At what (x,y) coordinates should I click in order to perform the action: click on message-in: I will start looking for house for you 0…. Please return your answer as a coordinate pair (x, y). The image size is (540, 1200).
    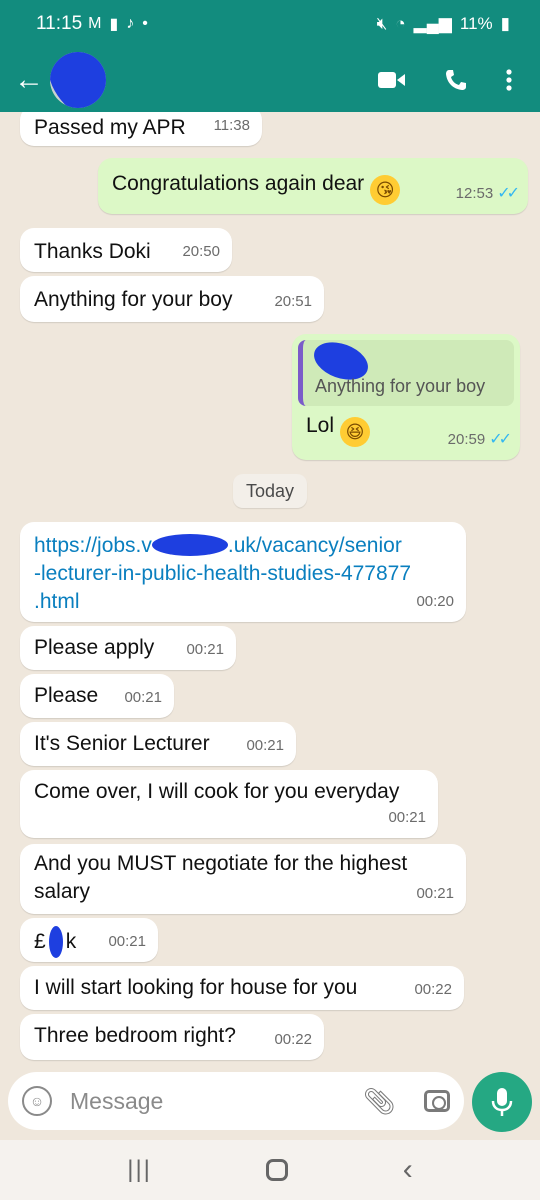
    Looking at the image, I should click on (242, 988).